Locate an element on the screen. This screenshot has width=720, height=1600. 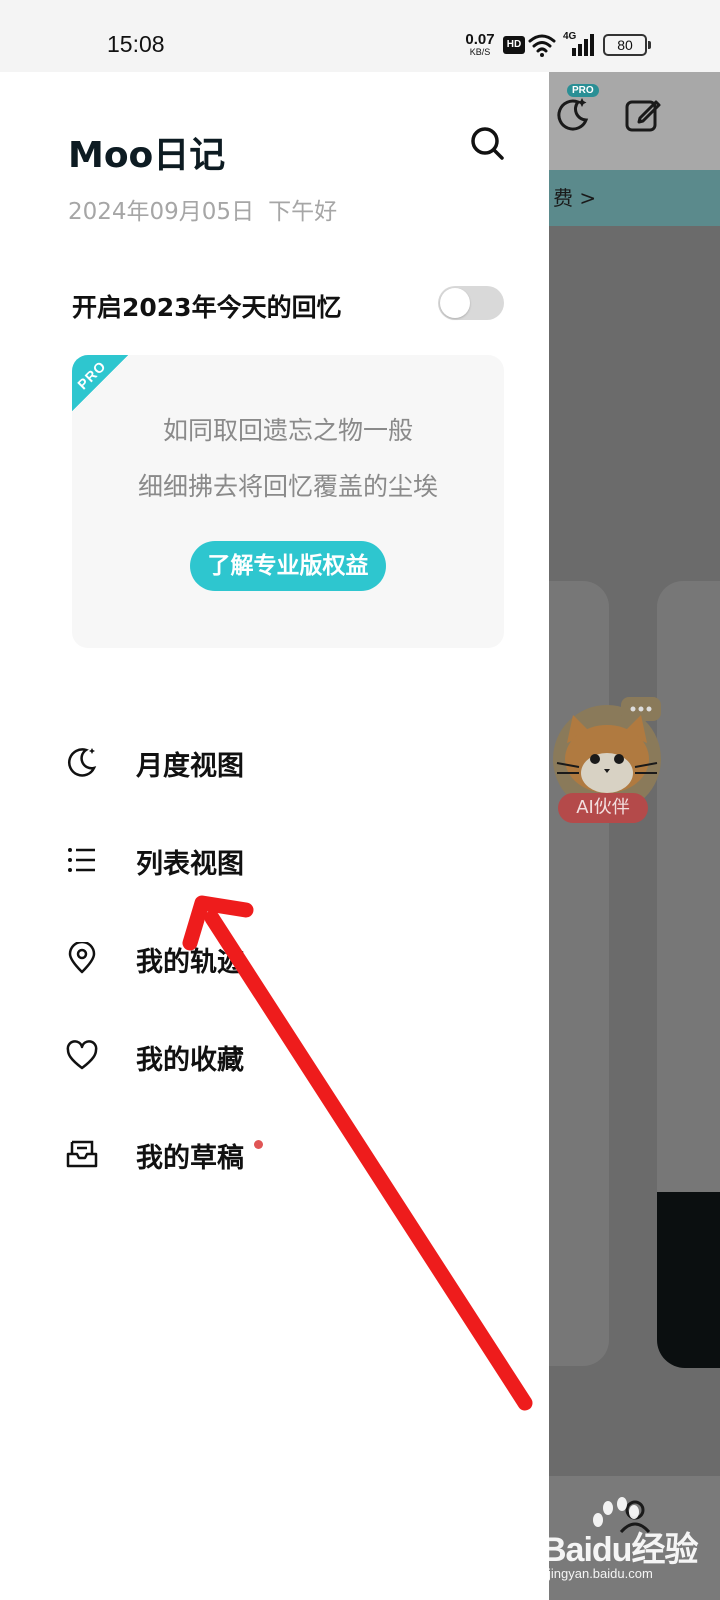
inbox-icon is located at coordinates (82, 1154).